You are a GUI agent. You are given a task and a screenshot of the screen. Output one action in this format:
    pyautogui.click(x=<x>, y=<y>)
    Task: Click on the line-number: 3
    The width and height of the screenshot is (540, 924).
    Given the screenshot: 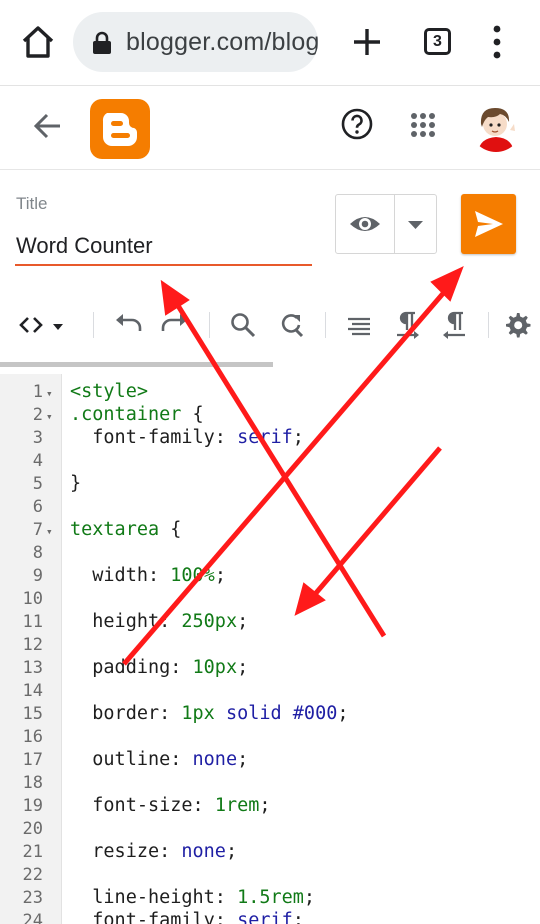 What is the action you would take?
    pyautogui.click(x=37, y=438)
    